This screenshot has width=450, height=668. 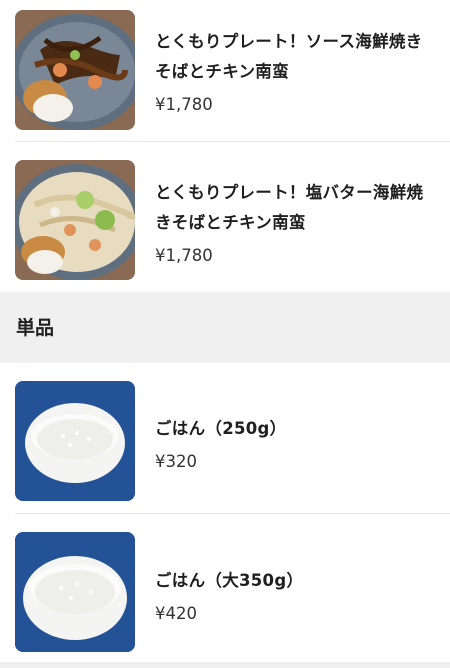 I want to click on item-photo-yakisoba-salt-butter, so click(x=75, y=220).